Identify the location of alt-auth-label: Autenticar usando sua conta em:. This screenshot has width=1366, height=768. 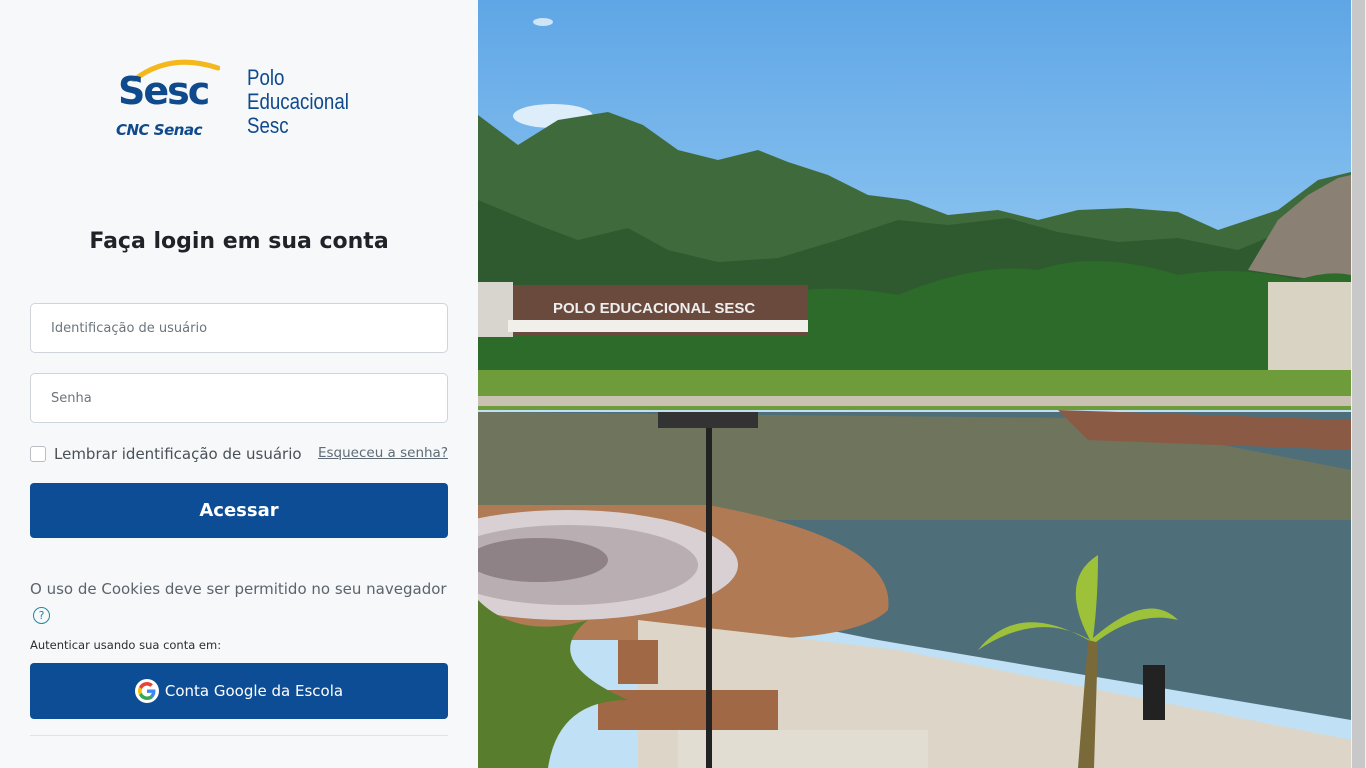
(126, 645).